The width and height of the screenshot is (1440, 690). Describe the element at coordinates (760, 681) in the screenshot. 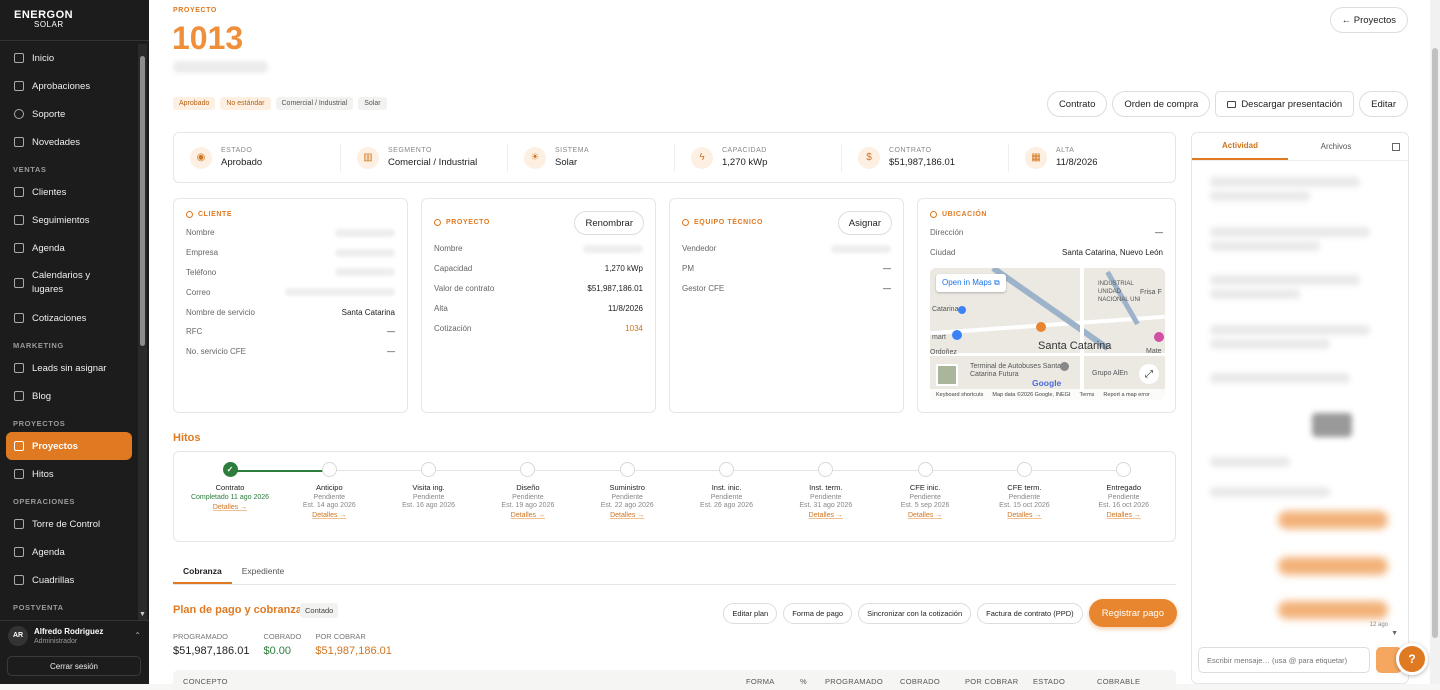

I see `col-forma: FORMA` at that location.